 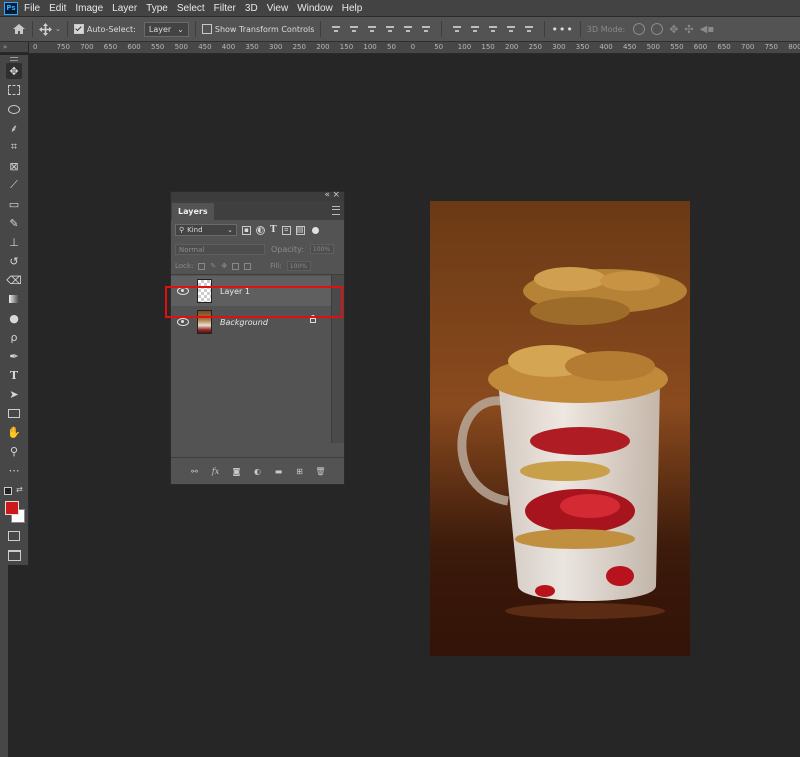 What do you see at coordinates (606, 29) in the screenshot?
I see `3d-mode-label: 3D Mode:` at bounding box center [606, 29].